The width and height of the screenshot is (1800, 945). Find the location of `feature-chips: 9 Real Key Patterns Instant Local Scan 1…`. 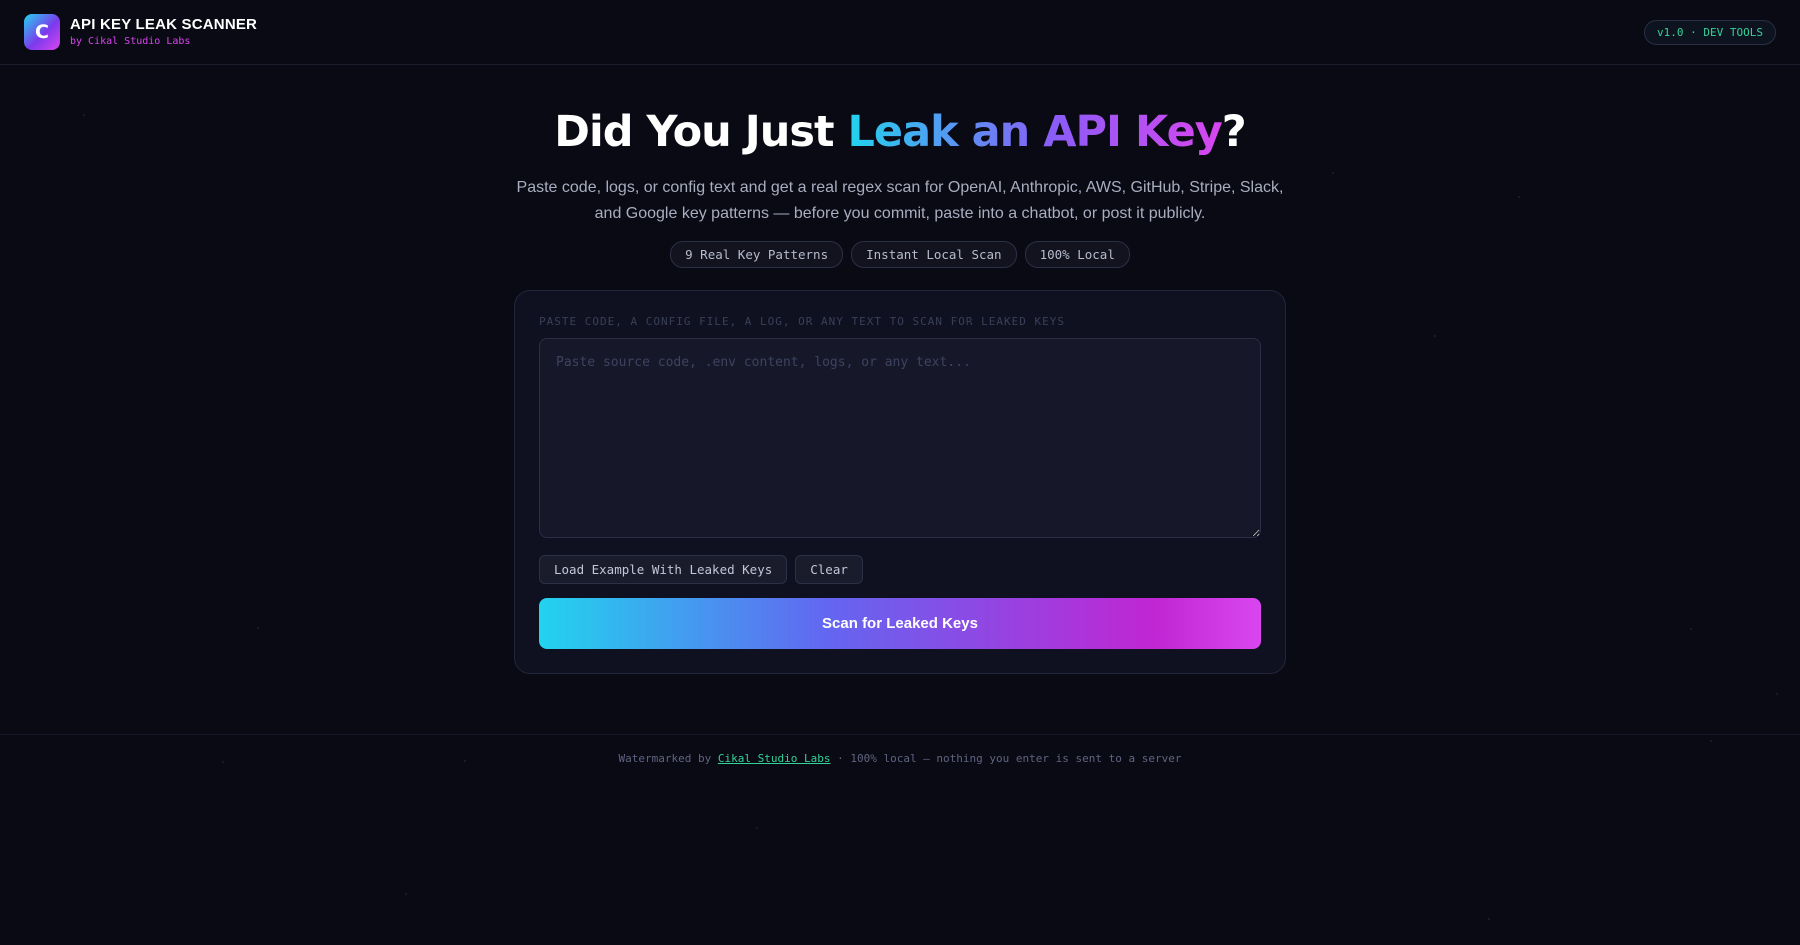

feature-chips: 9 Real Key Patterns Instant Local Scan 1… is located at coordinates (900, 254).